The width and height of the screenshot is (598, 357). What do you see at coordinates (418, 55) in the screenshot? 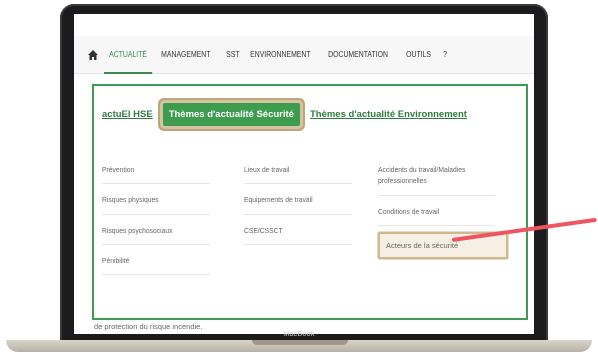
I see `nav-item-outils: OUTILS` at bounding box center [418, 55].